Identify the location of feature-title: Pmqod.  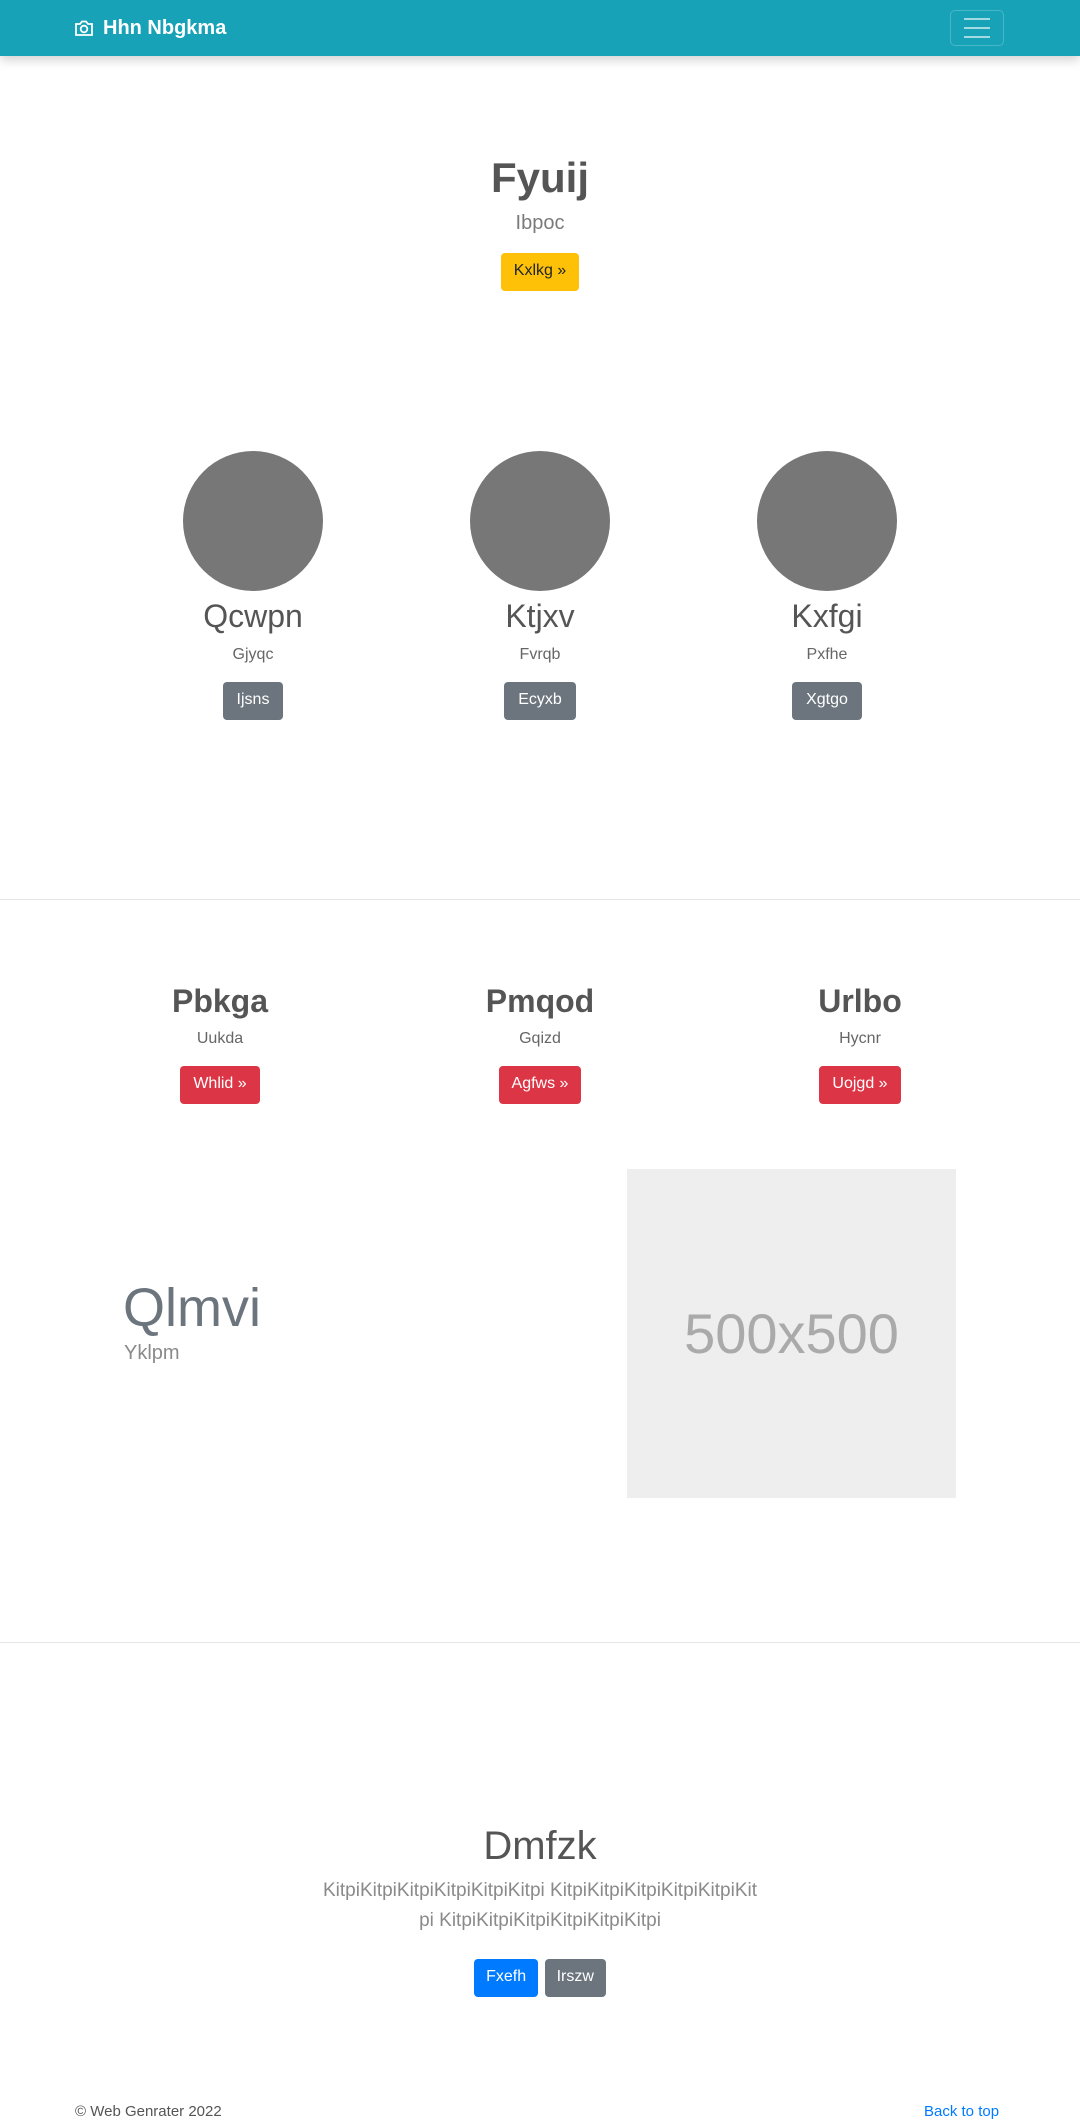
(540, 1001).